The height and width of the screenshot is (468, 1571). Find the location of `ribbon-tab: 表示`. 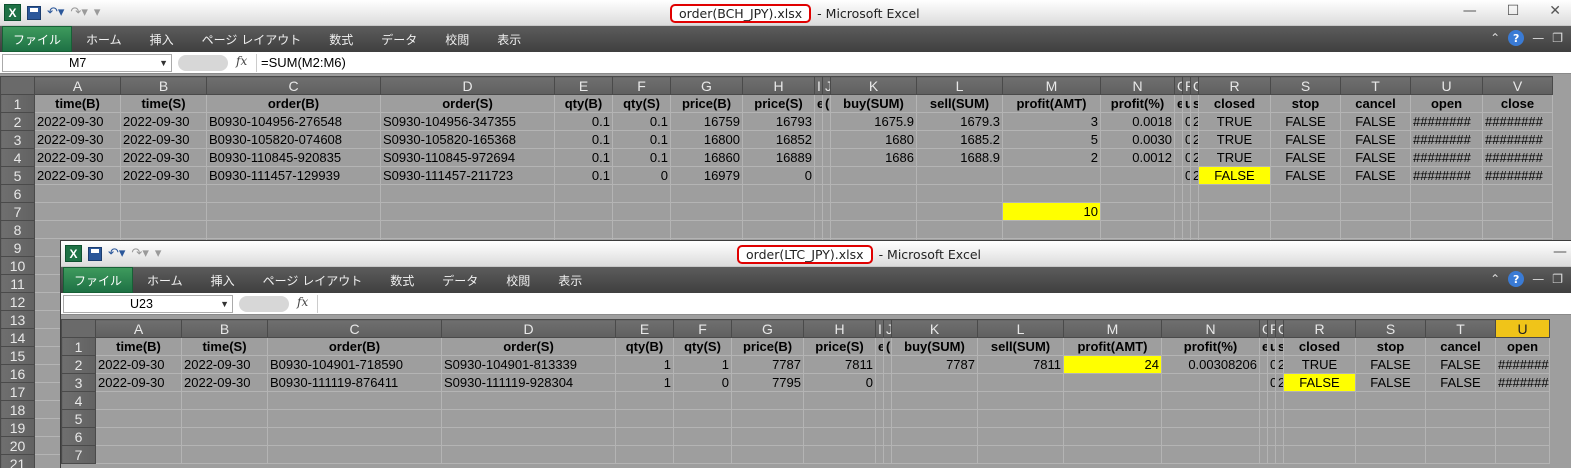

ribbon-tab: 表示 is located at coordinates (570, 280).